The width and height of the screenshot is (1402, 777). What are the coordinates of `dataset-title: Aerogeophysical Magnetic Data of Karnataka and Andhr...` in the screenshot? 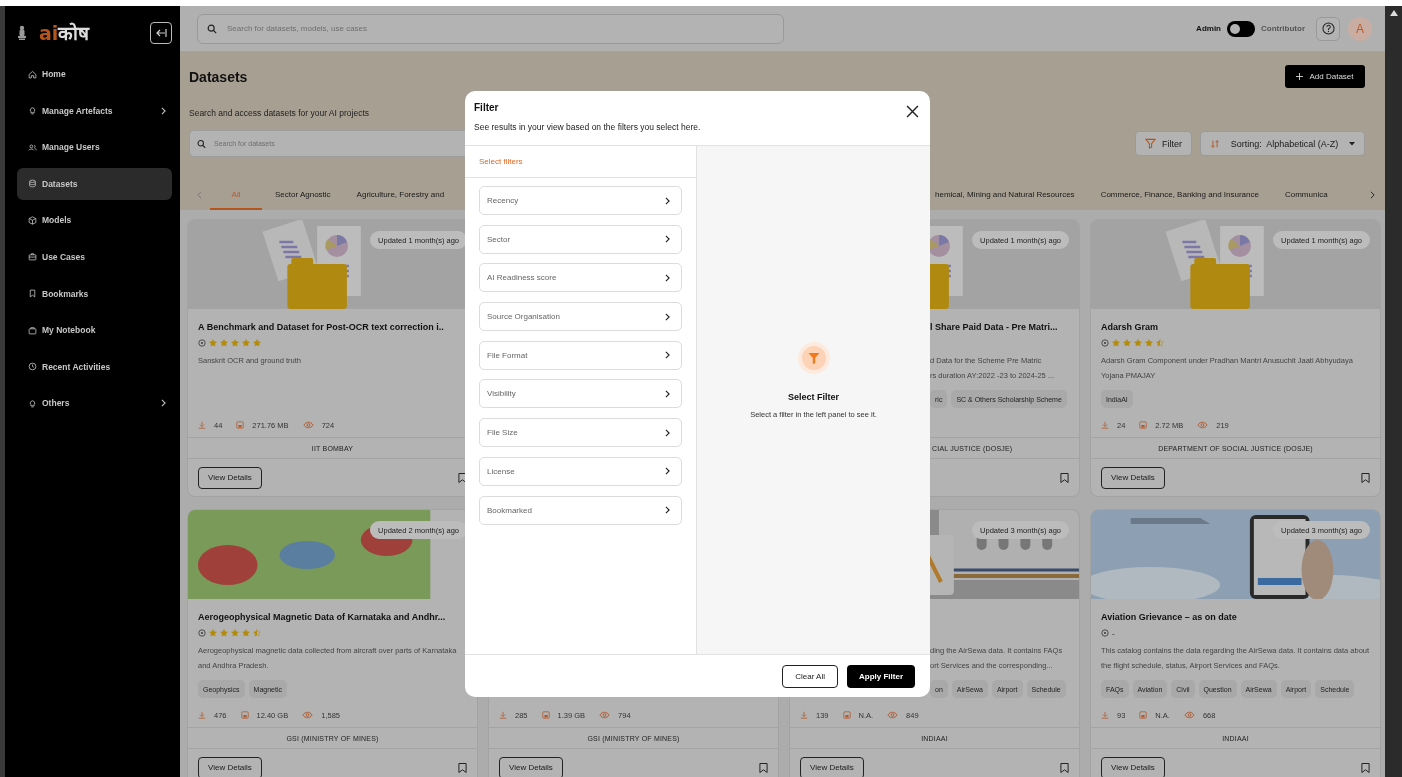 It's located at (322, 617).